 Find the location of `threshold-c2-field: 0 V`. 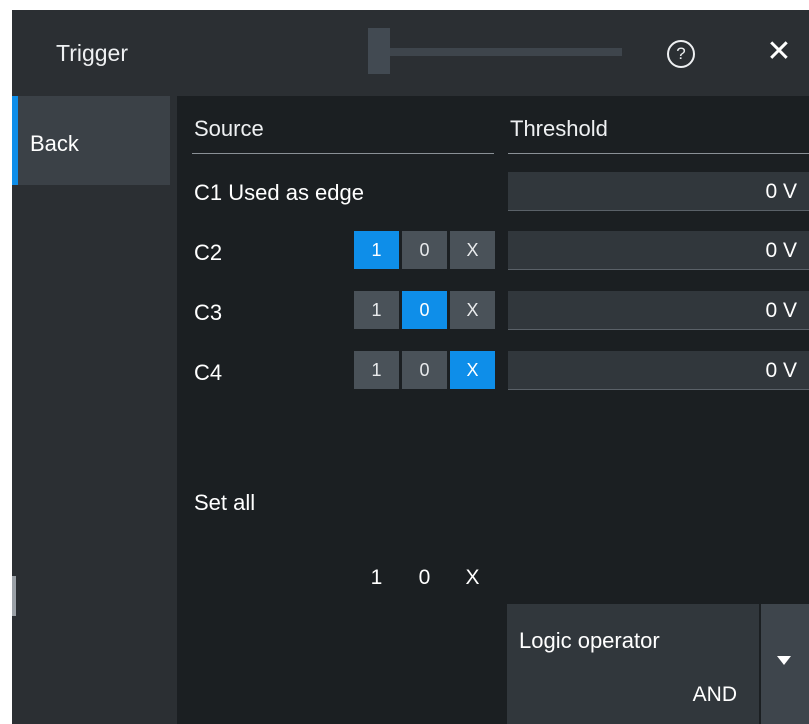

threshold-c2-field: 0 V is located at coordinates (658, 250).